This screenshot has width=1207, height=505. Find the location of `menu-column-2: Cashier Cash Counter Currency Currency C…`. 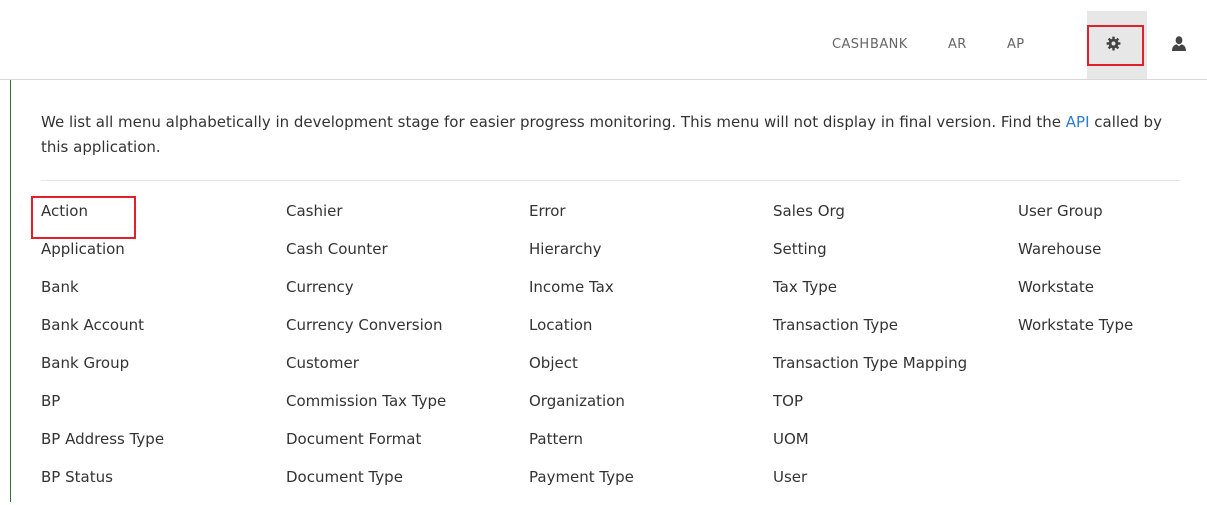

menu-column-2: Cashier Cash Counter Currency Currency C… is located at coordinates (366, 353).